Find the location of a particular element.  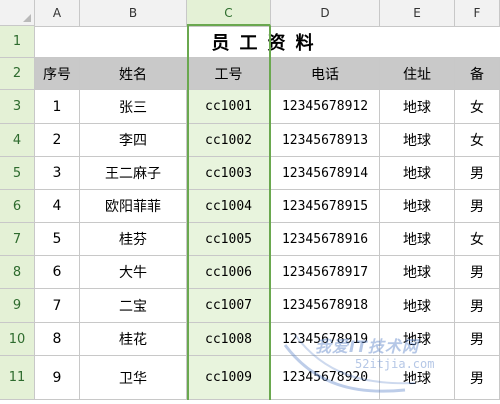

table-cell: cc1008 is located at coordinates (229, 339).